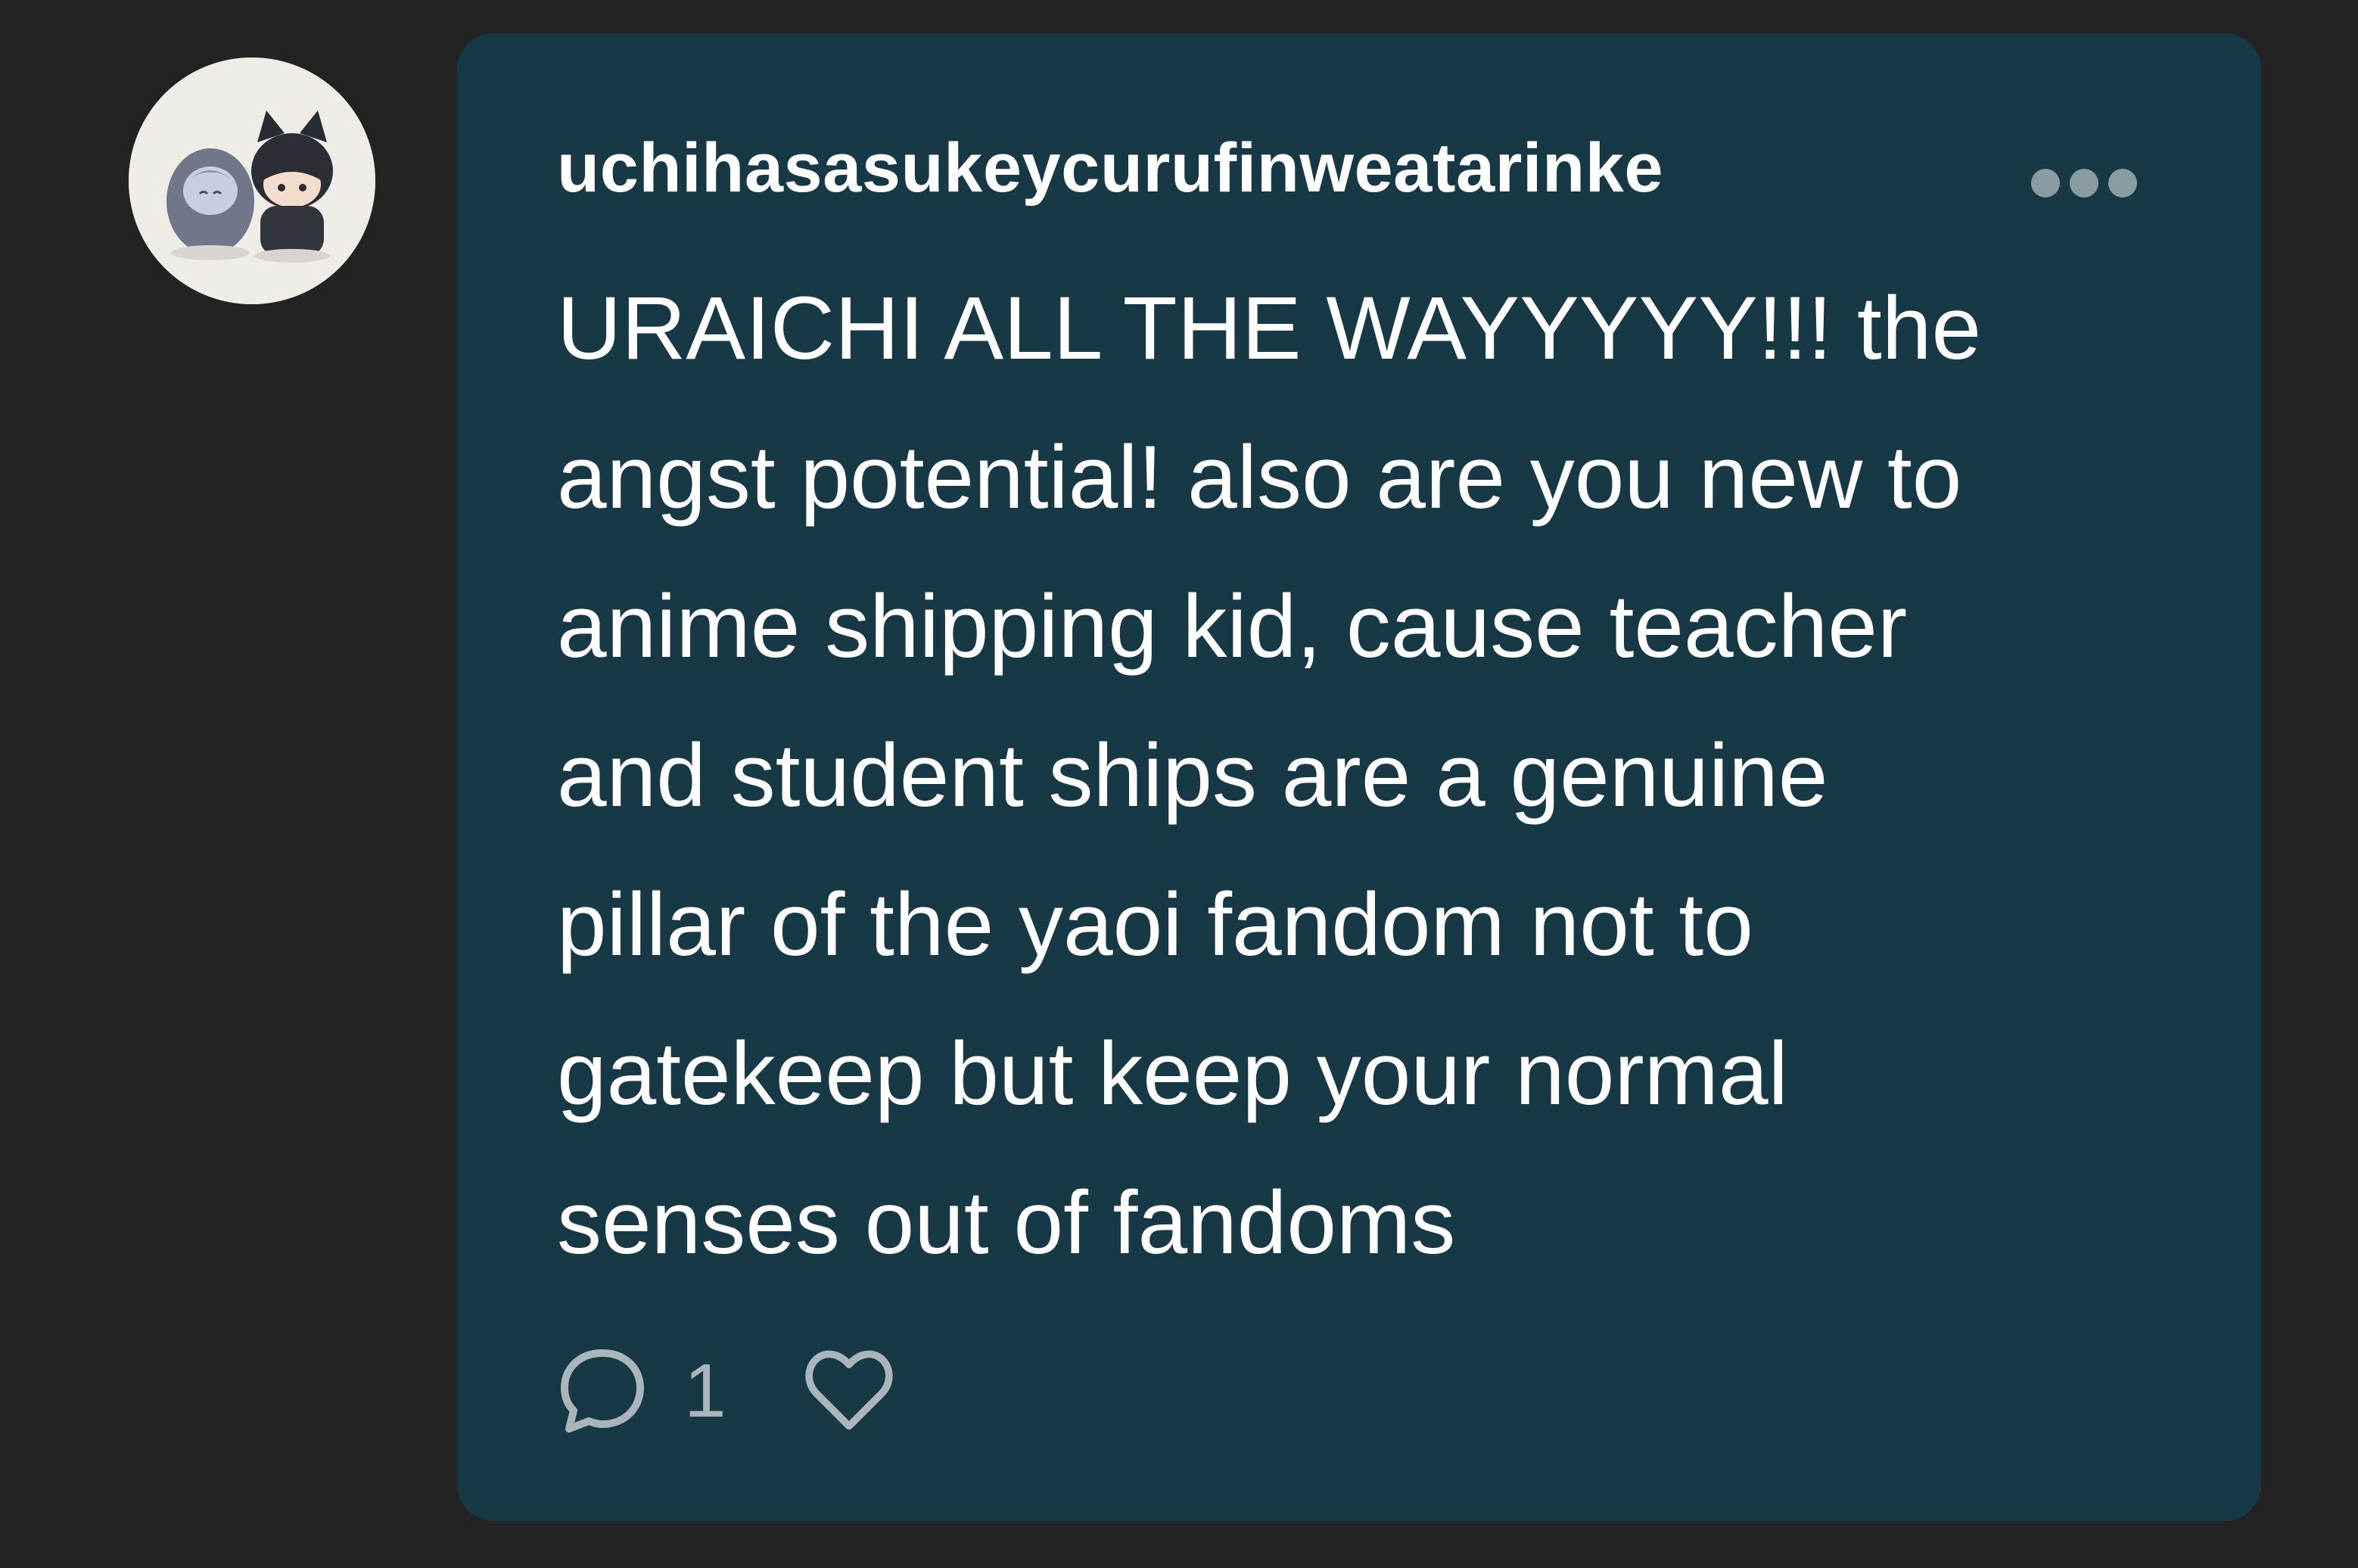 This screenshot has height=1568, width=2358. I want to click on like-button, so click(849, 1391).